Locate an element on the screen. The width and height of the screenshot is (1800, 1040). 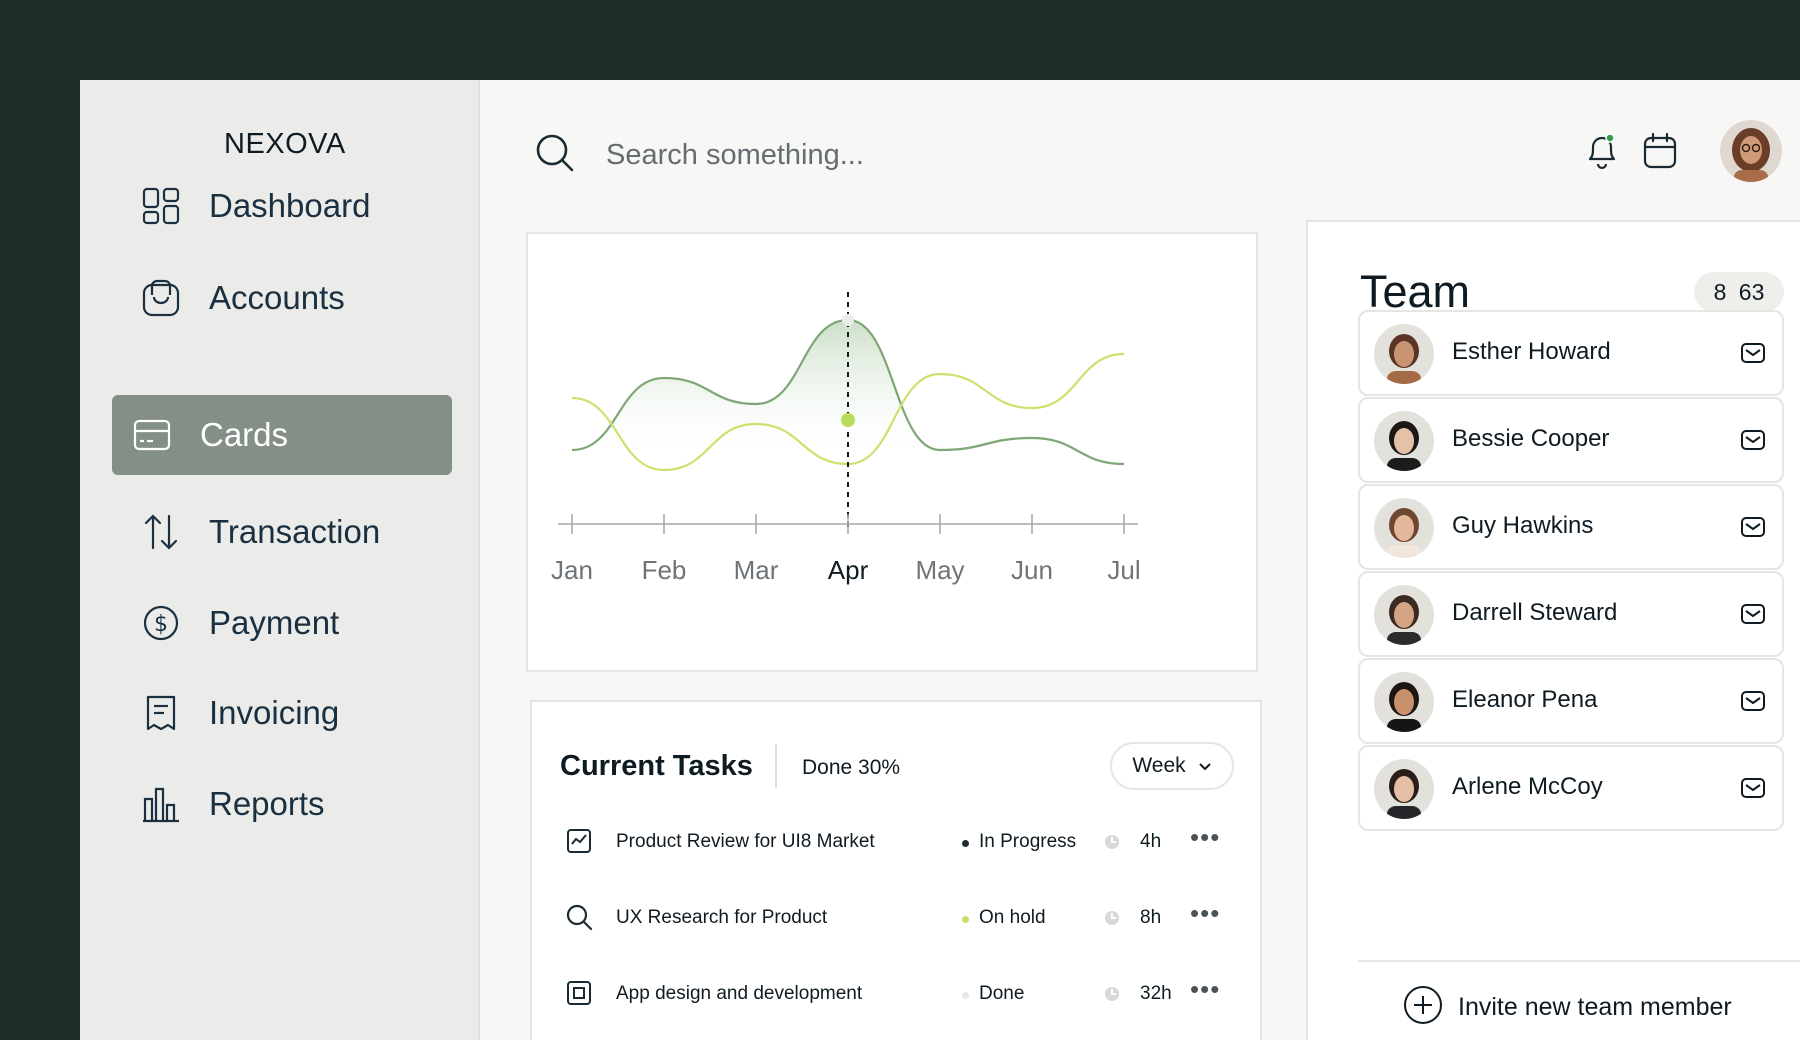
grid-icon is located at coordinates (161, 206).